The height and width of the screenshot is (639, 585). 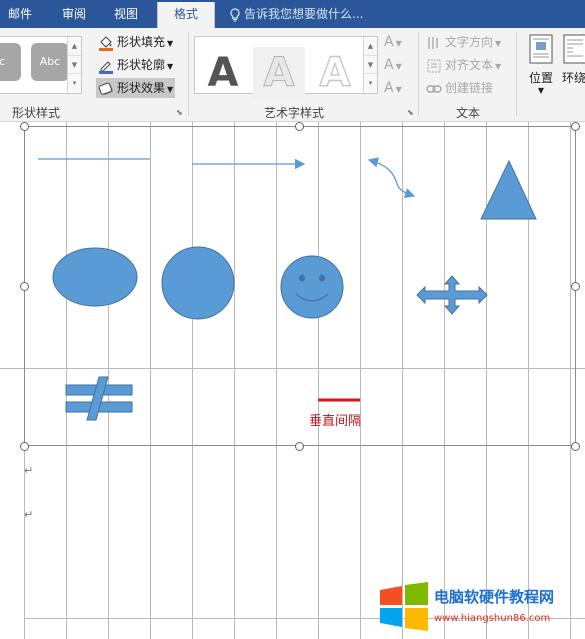 What do you see at coordinates (541, 49) in the screenshot?
I see `position-icon` at bounding box center [541, 49].